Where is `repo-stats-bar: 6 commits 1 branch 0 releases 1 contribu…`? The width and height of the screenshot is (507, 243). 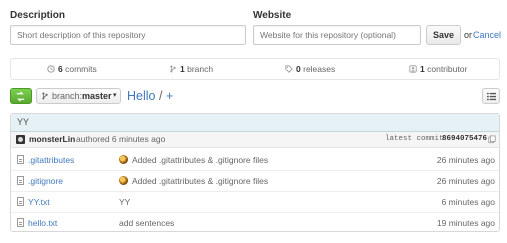 repo-stats-bar: 6 commits 1 branch 0 releases 1 contribu… is located at coordinates (255, 69).